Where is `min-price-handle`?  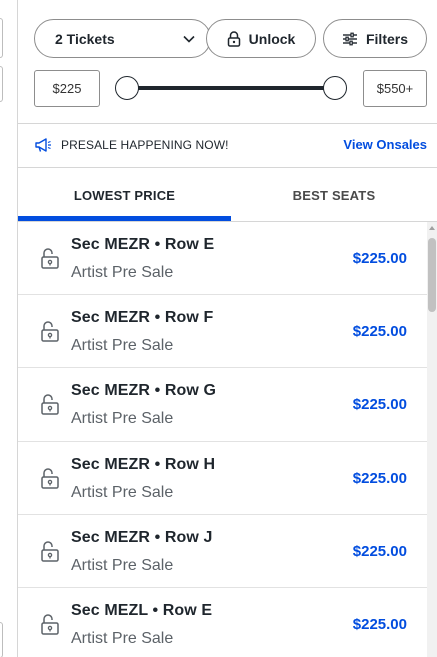
min-price-handle is located at coordinates (127, 88).